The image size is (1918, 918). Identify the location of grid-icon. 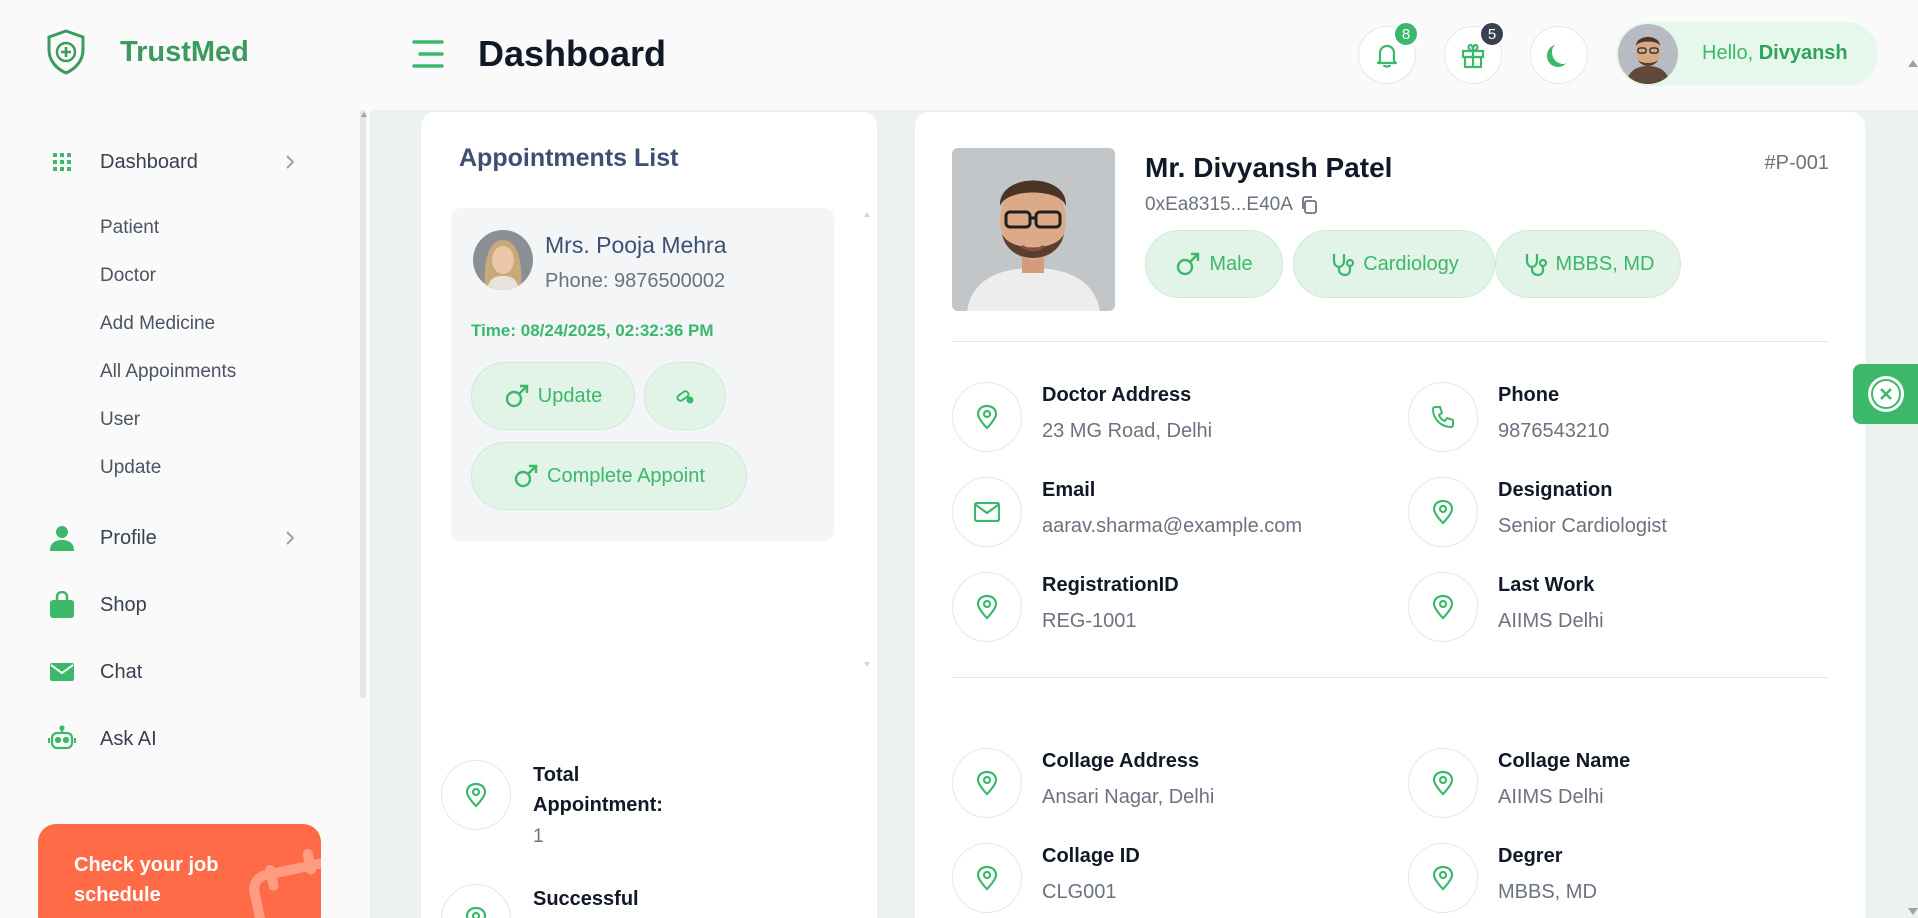
(62, 162).